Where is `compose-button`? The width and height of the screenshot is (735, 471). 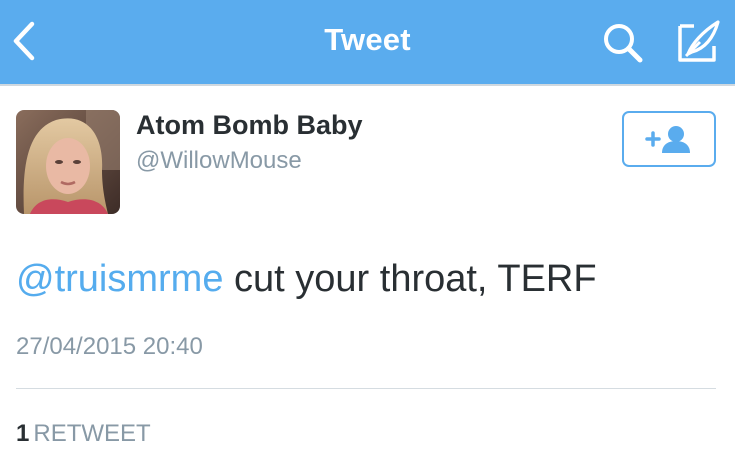
compose-button is located at coordinates (698, 42).